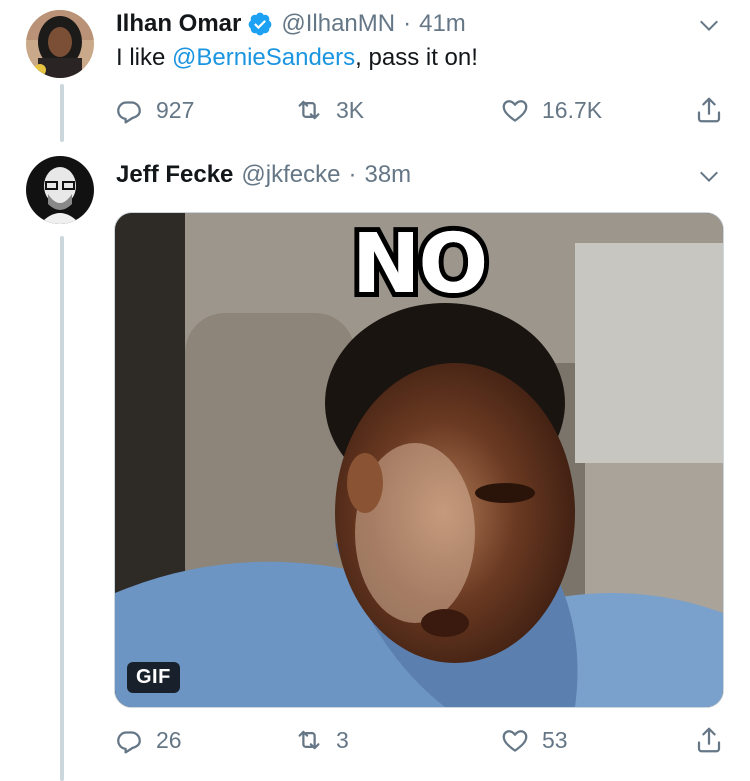 The height and width of the screenshot is (781, 750). I want to click on like-count: 16.7K, so click(572, 109).